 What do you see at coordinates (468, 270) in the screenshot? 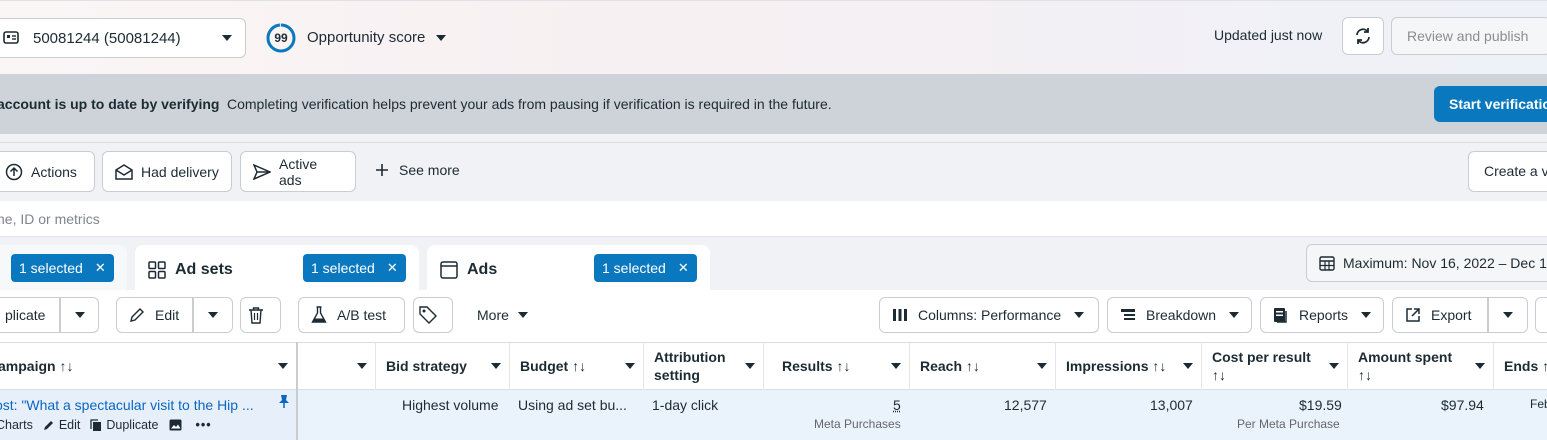
I see `ads-tab-title: Ads` at bounding box center [468, 270].